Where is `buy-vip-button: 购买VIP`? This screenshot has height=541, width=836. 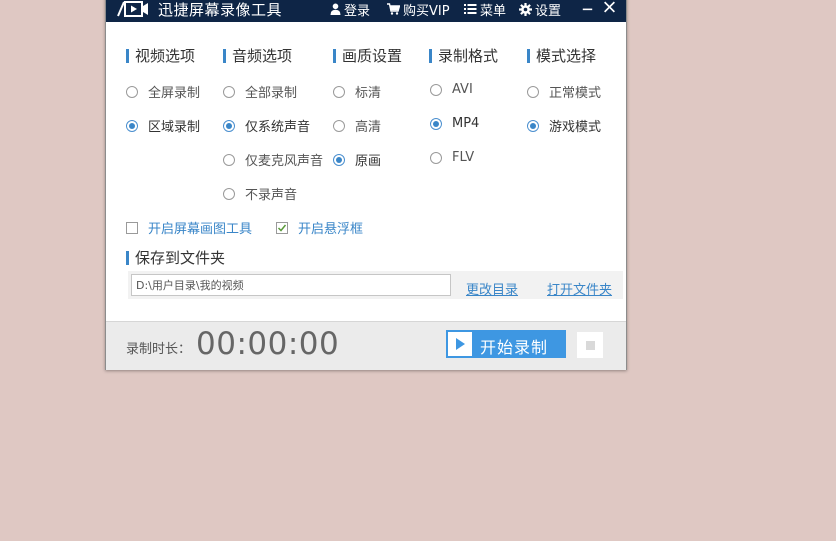
buy-vip-button: 购买VIP is located at coordinates (418, 9).